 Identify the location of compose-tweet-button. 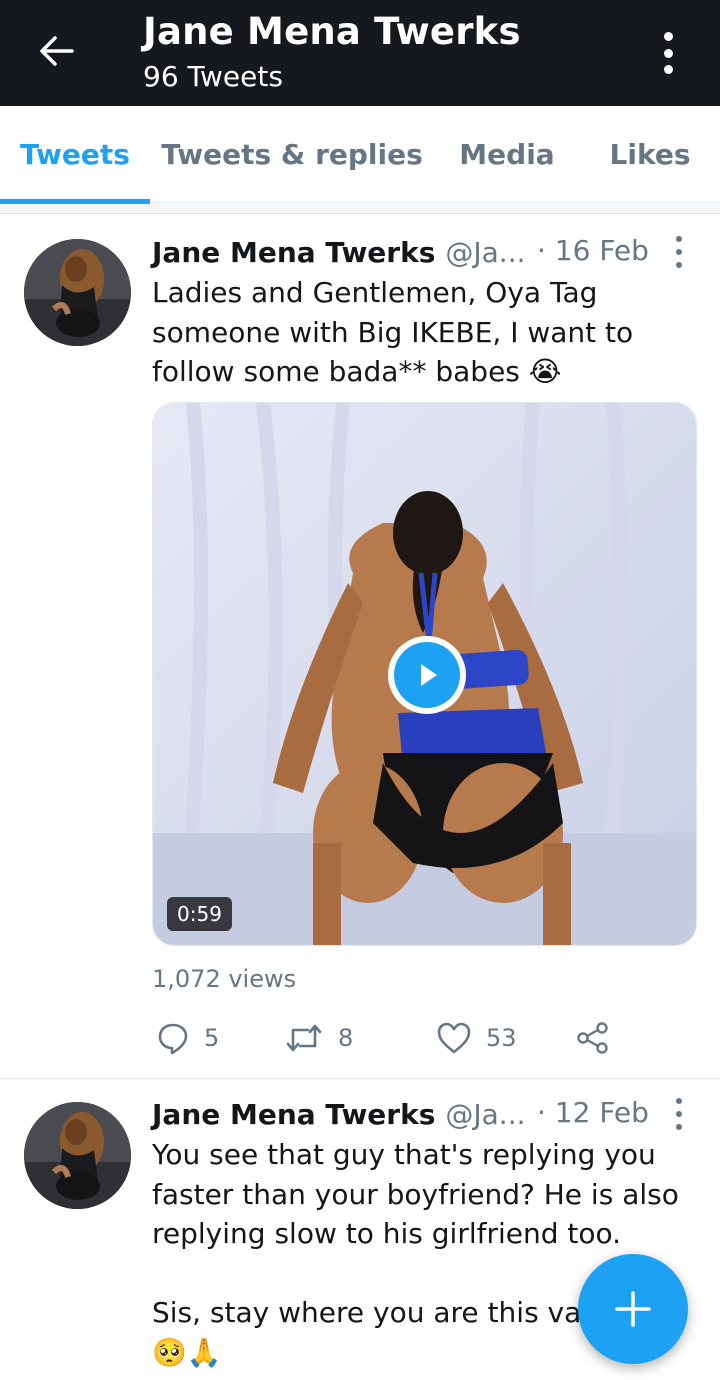
(633, 1309).